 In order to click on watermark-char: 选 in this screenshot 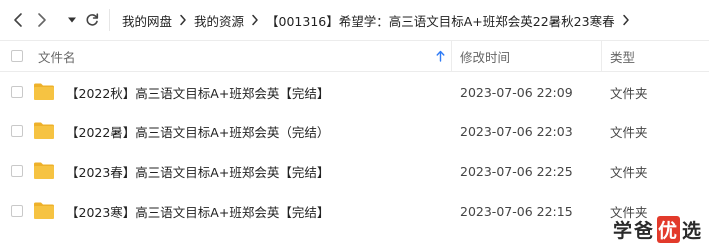, I will do `click(692, 231)`.